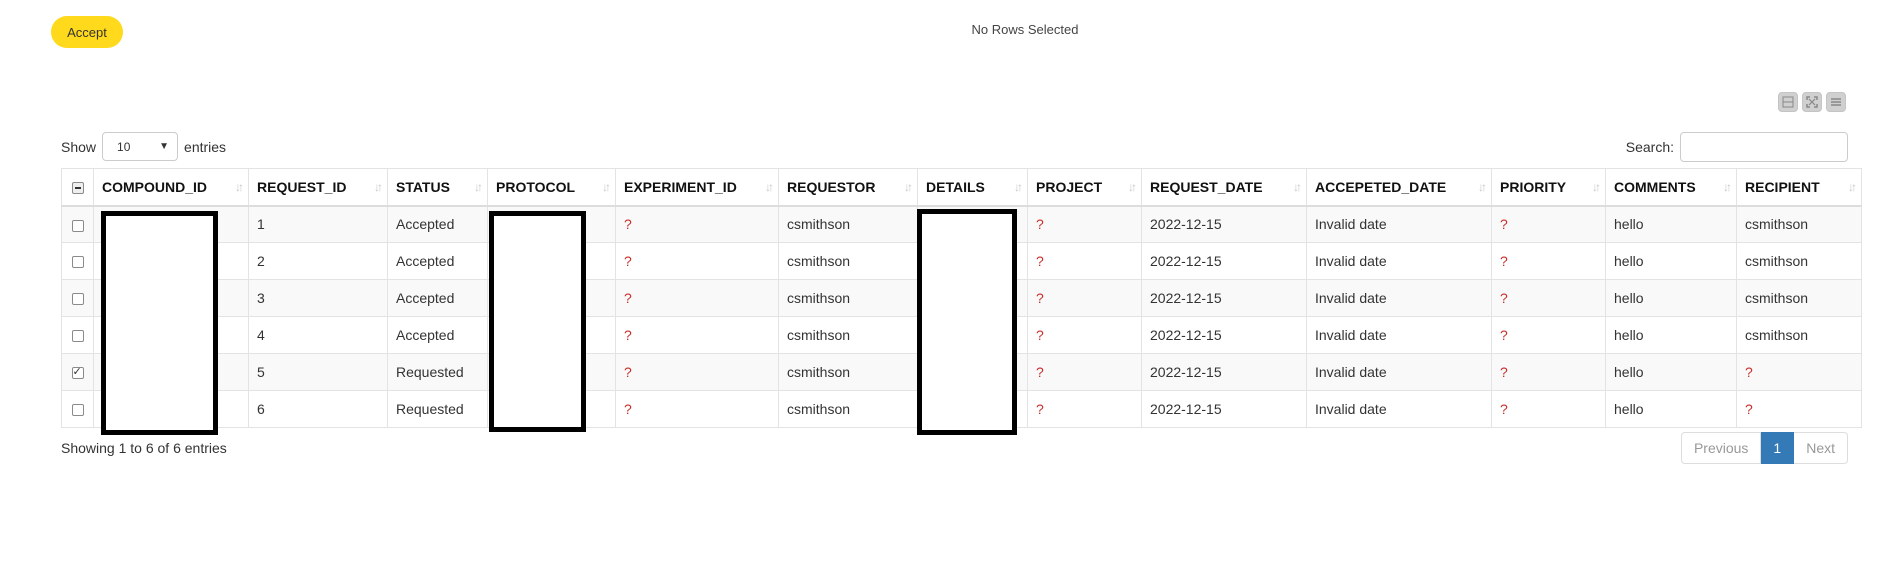  What do you see at coordinates (318, 261) in the screenshot?
I see `table-cell: 2` at bounding box center [318, 261].